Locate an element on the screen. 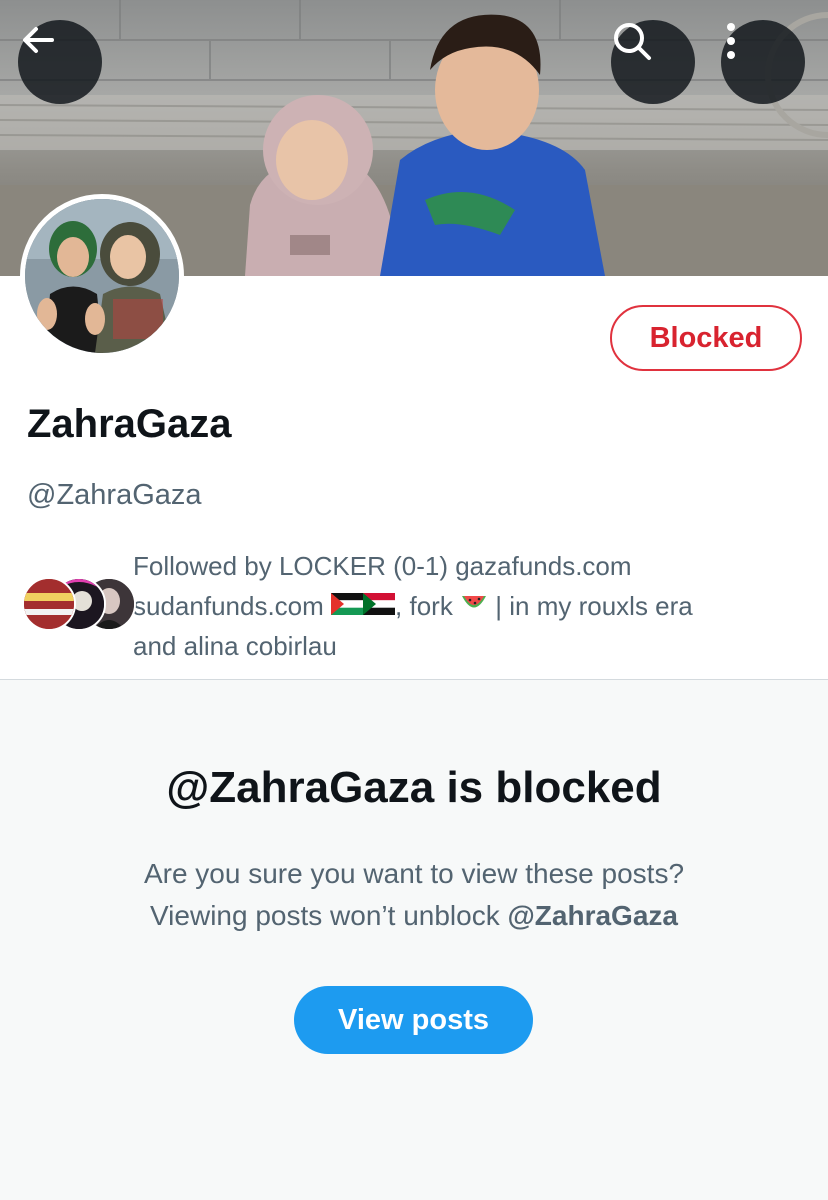 The image size is (828, 1200). profile-display-name: ZahraGaza is located at coordinates (129, 424).